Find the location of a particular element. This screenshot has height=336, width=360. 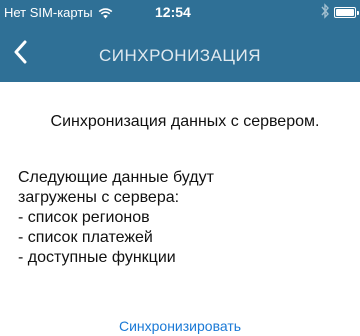

description-line: - список регионов is located at coordinates (84, 217).